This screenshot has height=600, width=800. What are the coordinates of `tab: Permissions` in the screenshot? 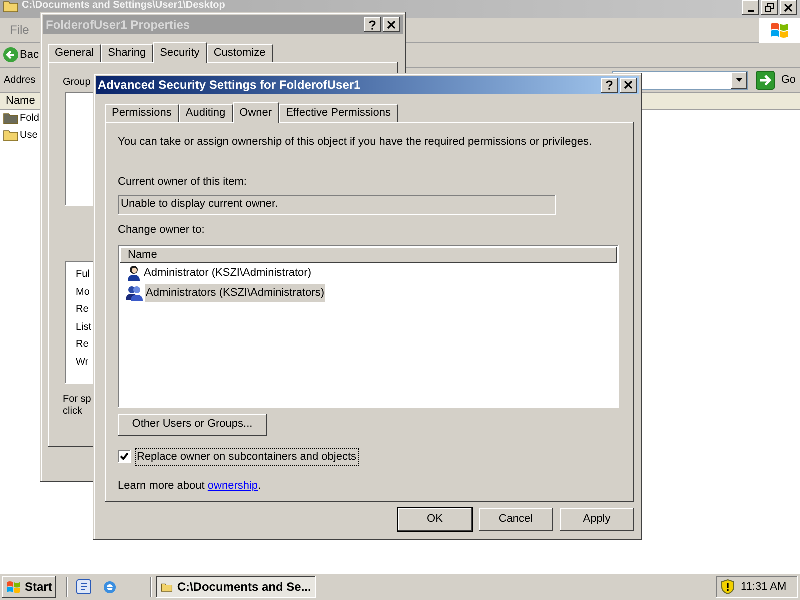 It's located at (142, 113).